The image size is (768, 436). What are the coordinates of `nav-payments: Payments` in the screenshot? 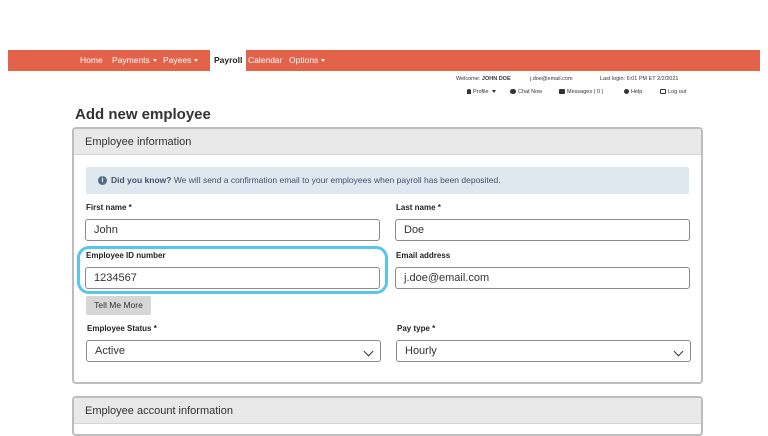 It's located at (134, 60).